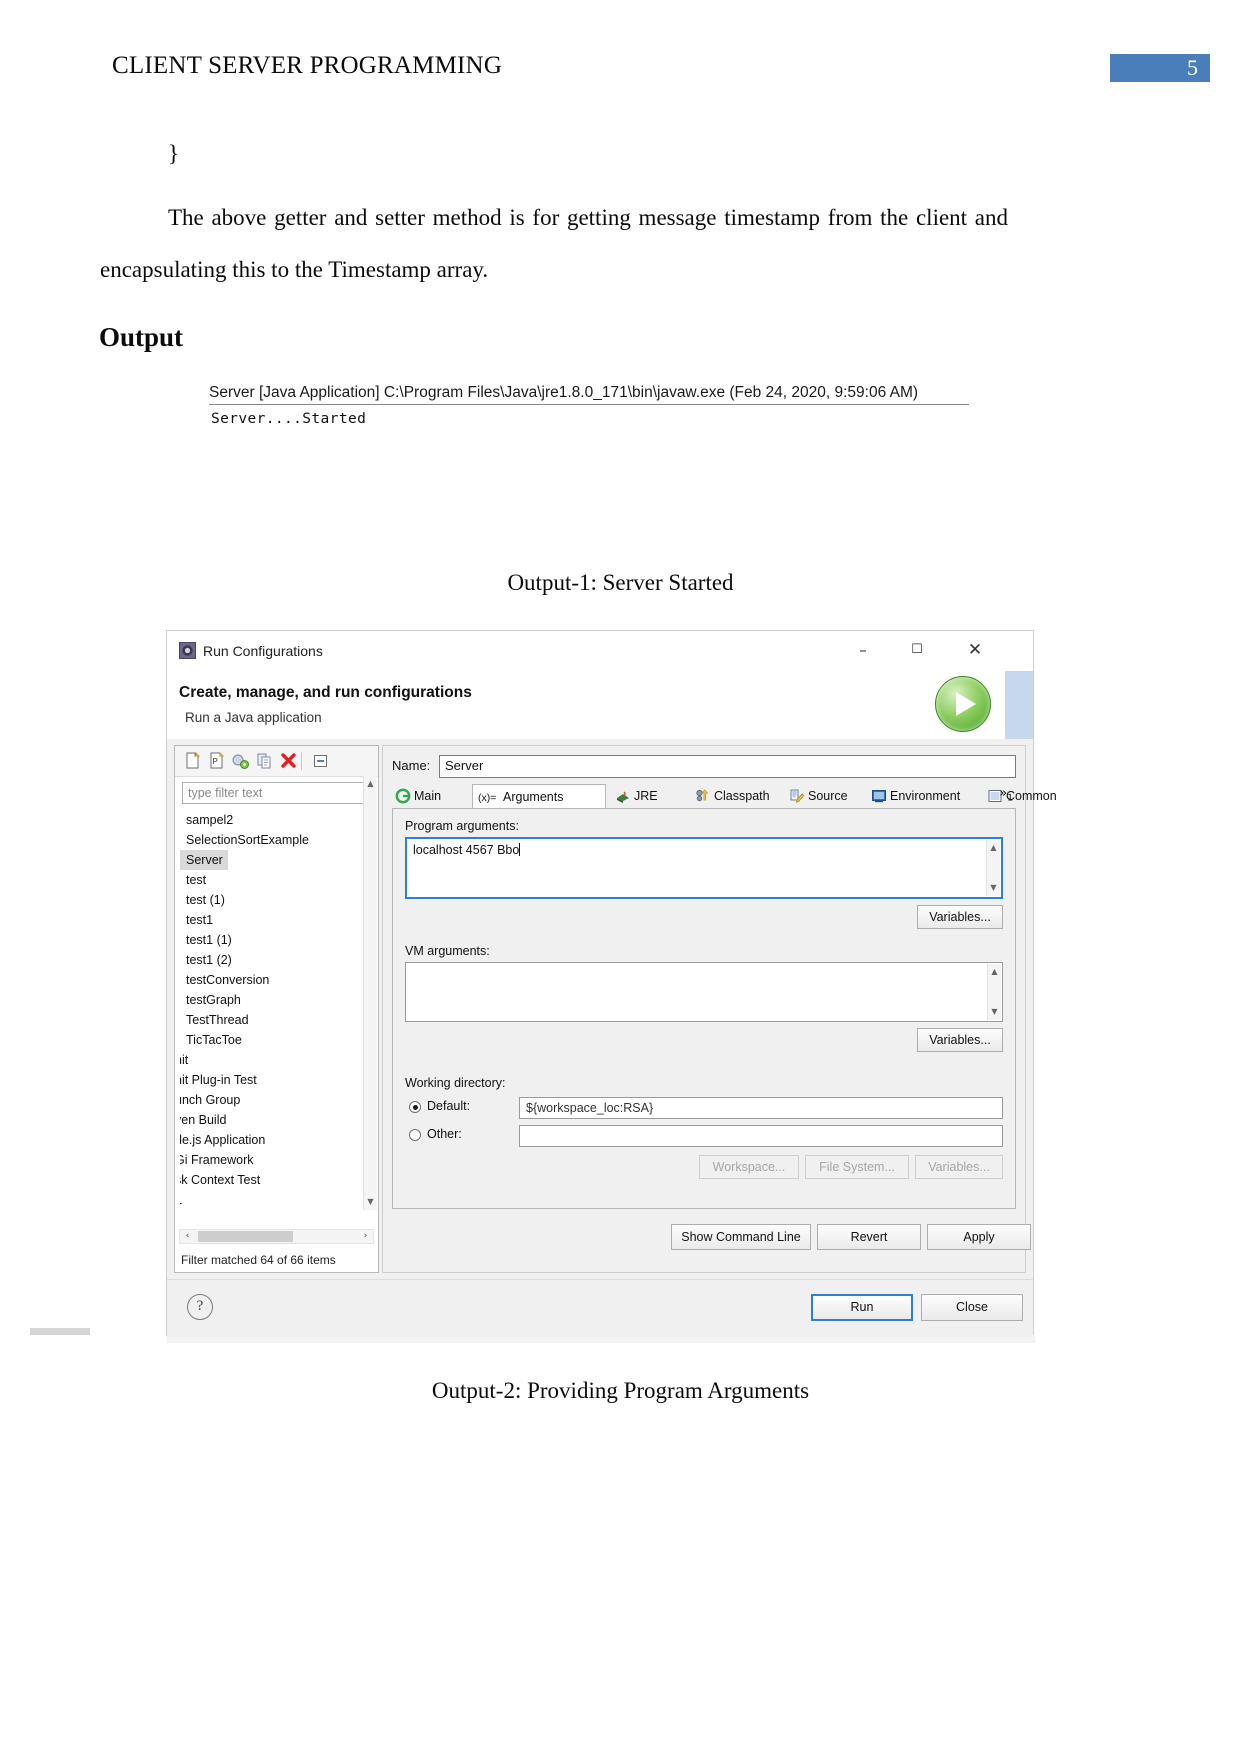 The image size is (1241, 1754). What do you see at coordinates (60, 1331) in the screenshot?
I see `dialog-bottom-tab-shadow` at bounding box center [60, 1331].